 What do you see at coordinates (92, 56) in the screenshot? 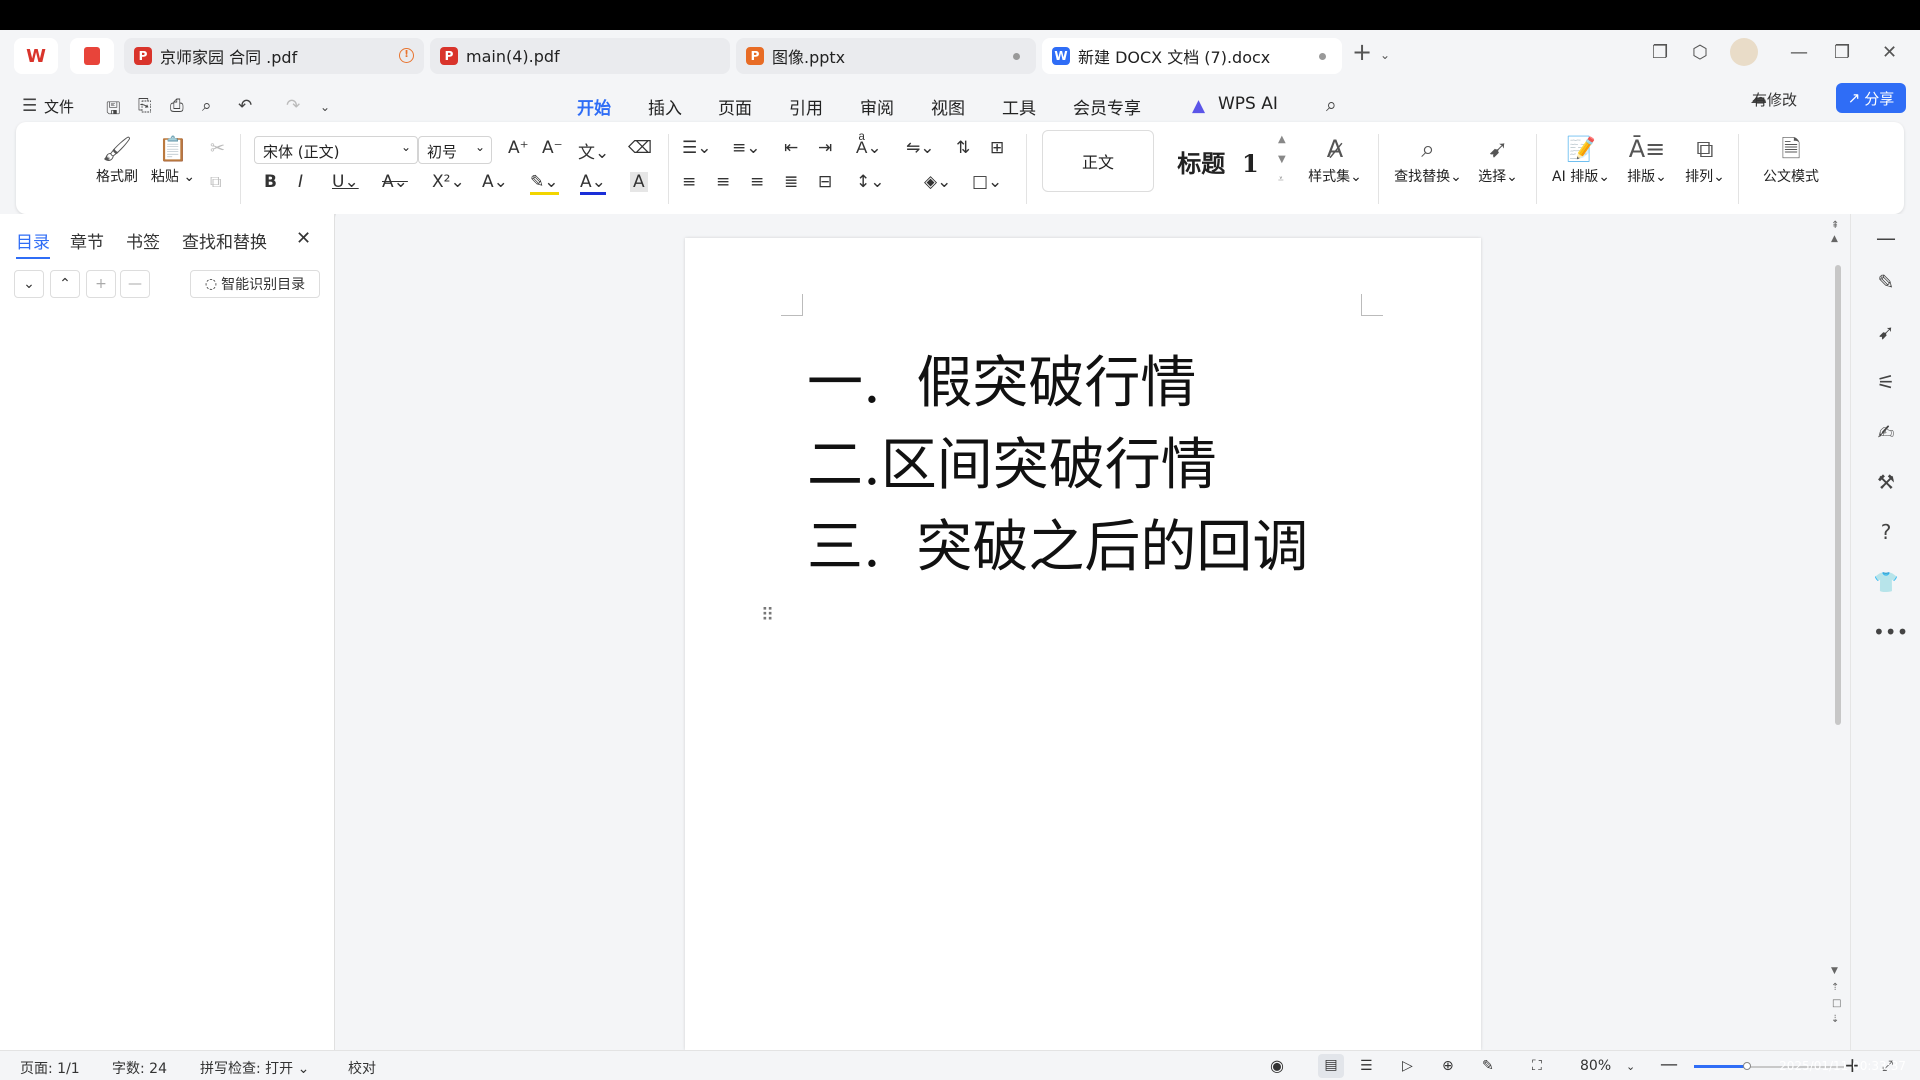
I see `docer-button` at bounding box center [92, 56].